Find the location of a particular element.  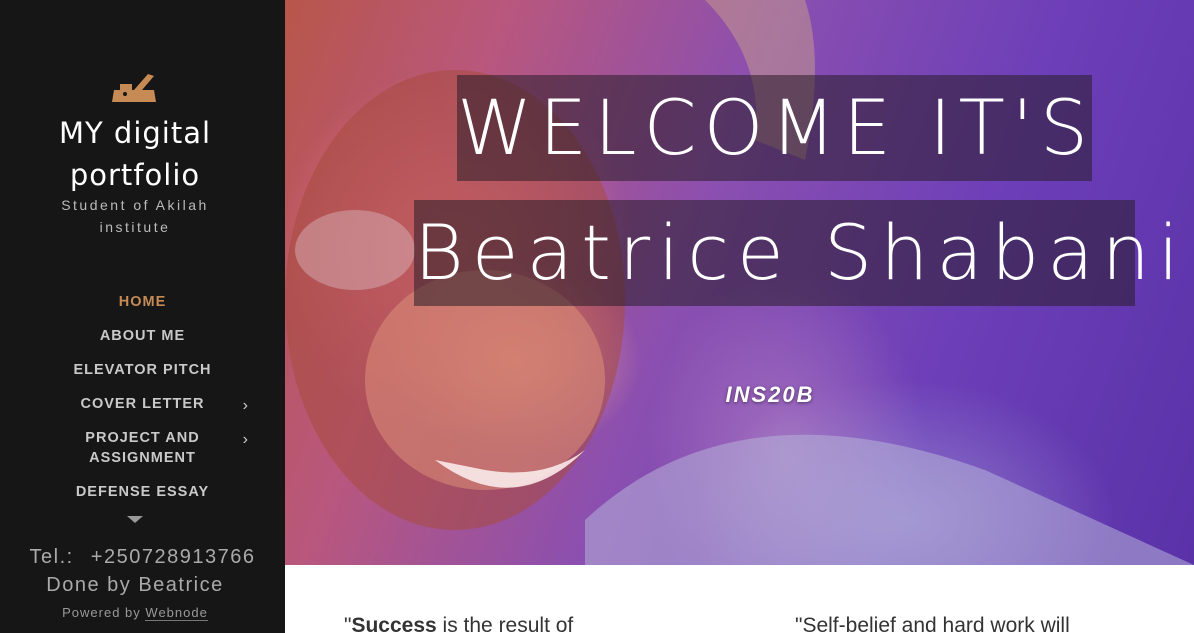

powered-by-label: Powered by is located at coordinates (101, 612).